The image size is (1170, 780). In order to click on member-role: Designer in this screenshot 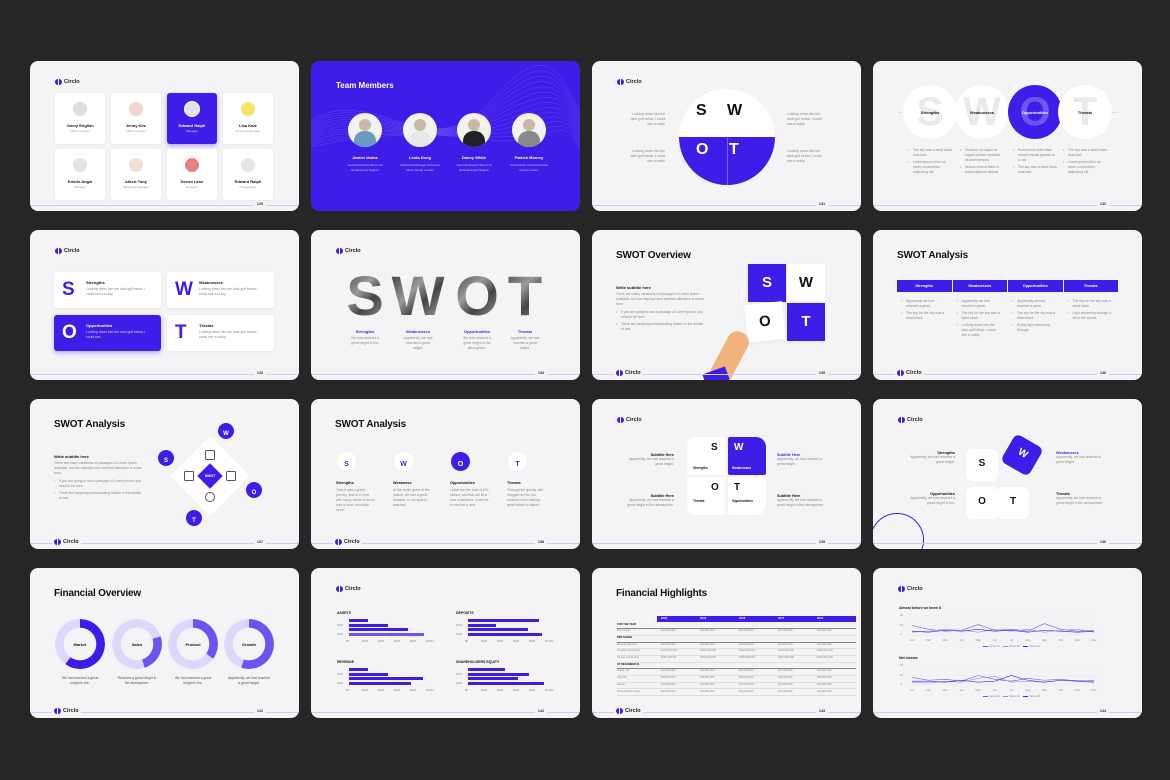, I will do `click(191, 187)`.